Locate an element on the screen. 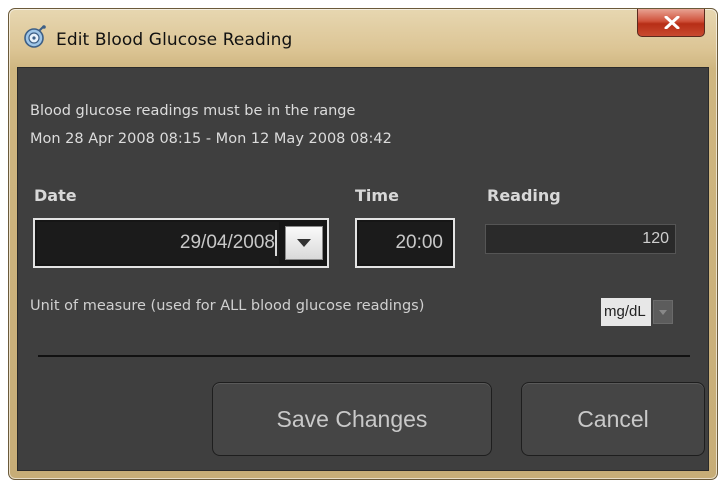  cancel-button: Cancel is located at coordinates (613, 419).